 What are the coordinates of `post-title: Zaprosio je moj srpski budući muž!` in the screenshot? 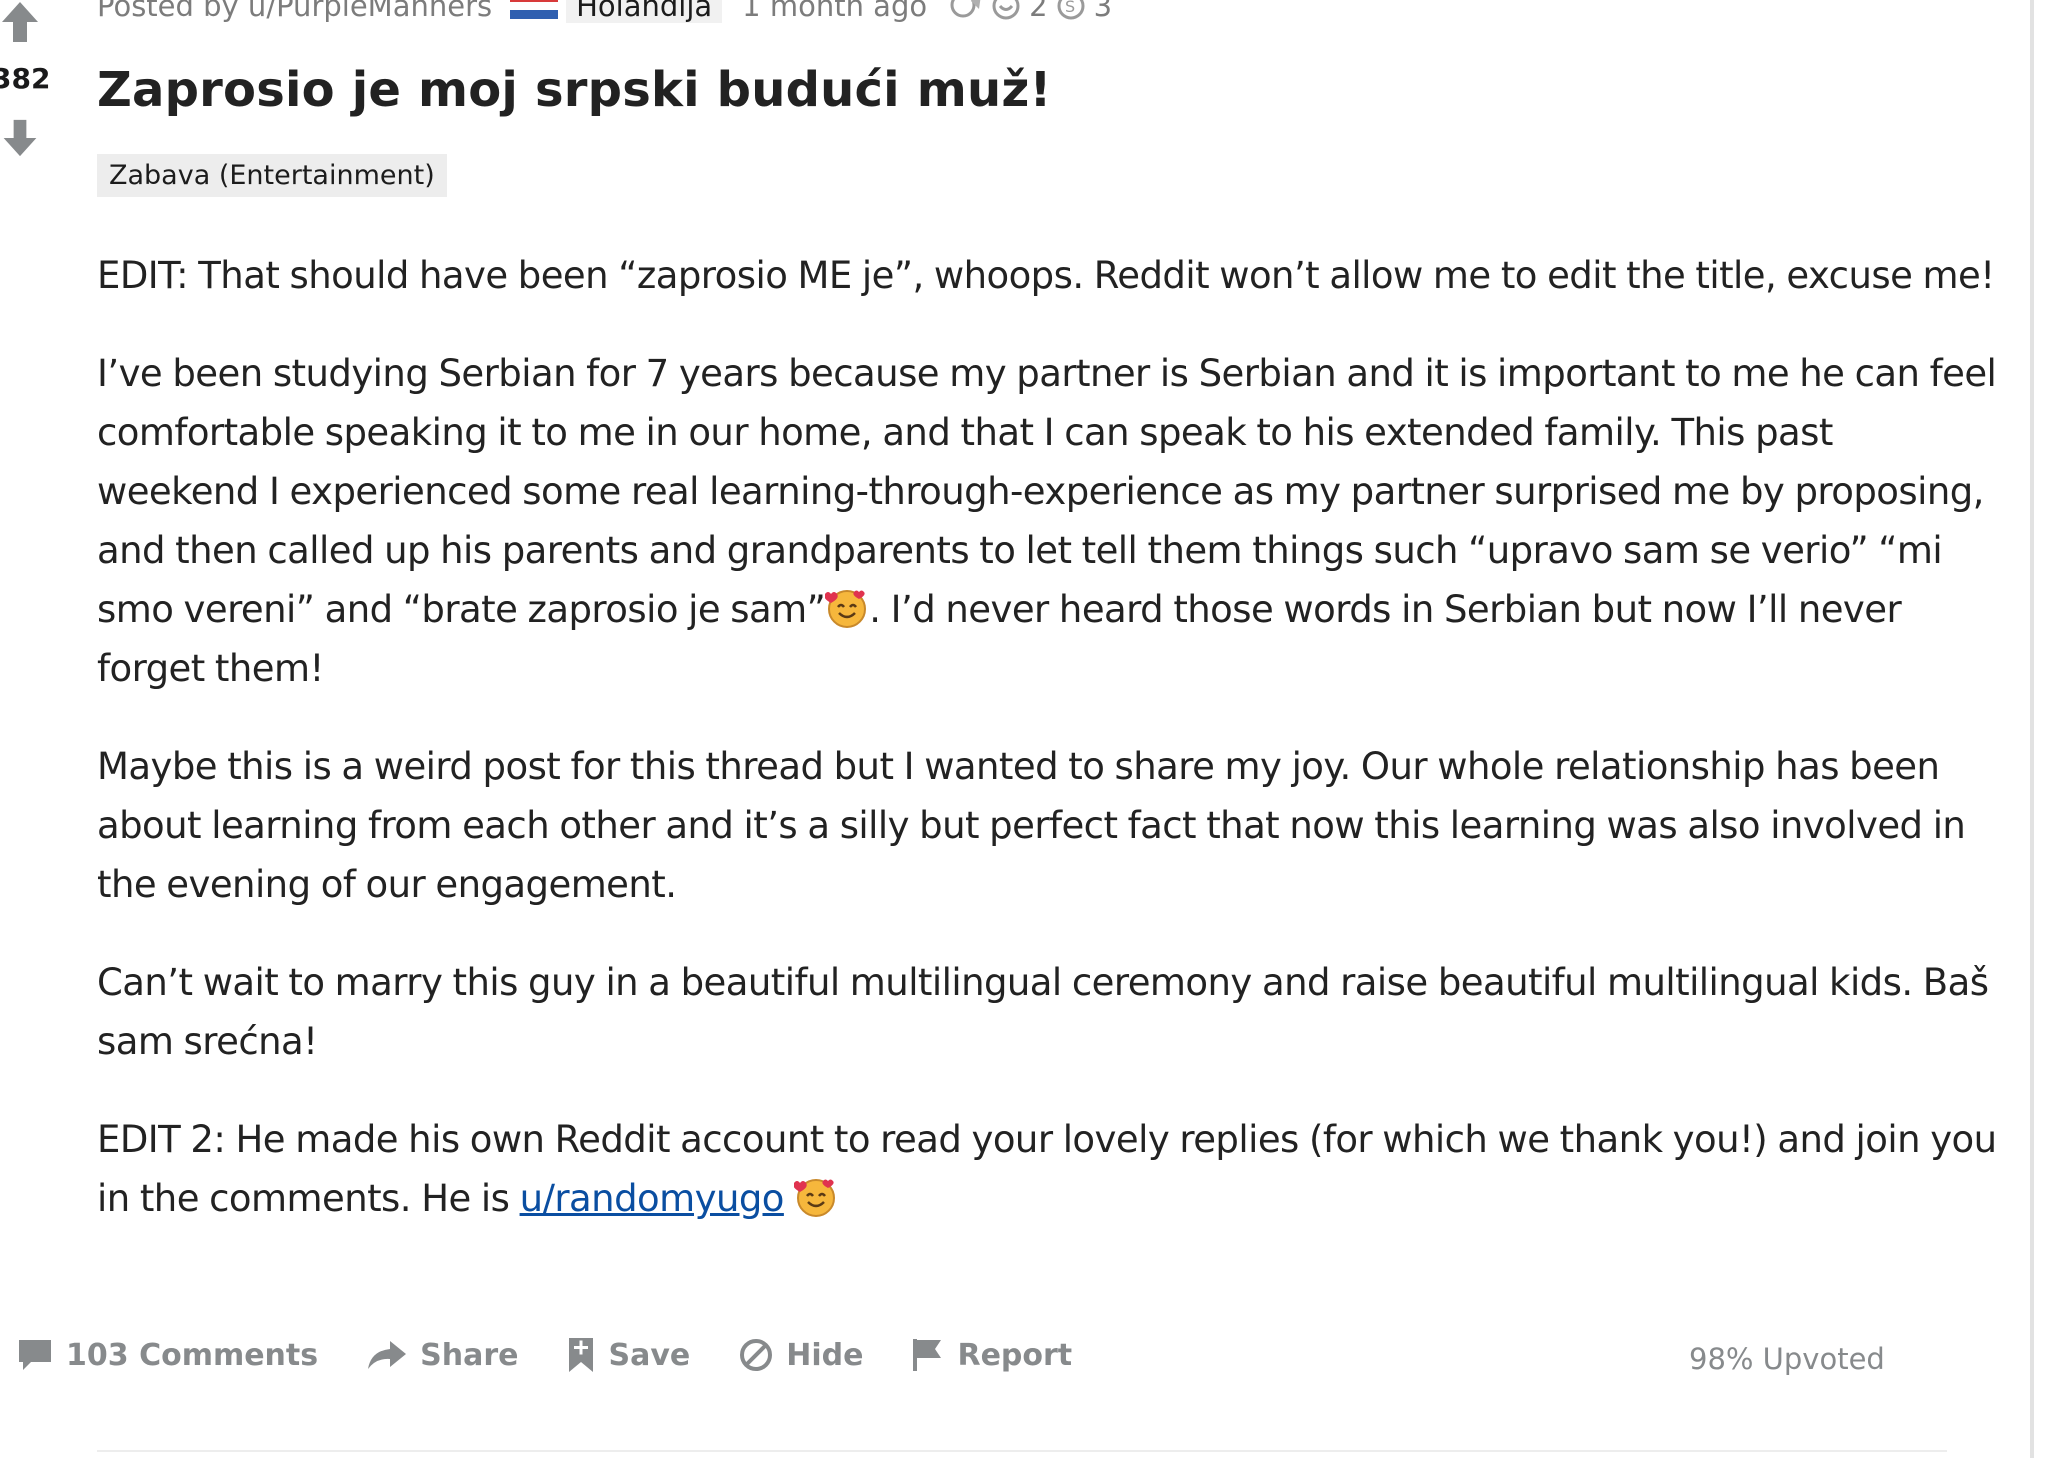 It's located at (574, 90).